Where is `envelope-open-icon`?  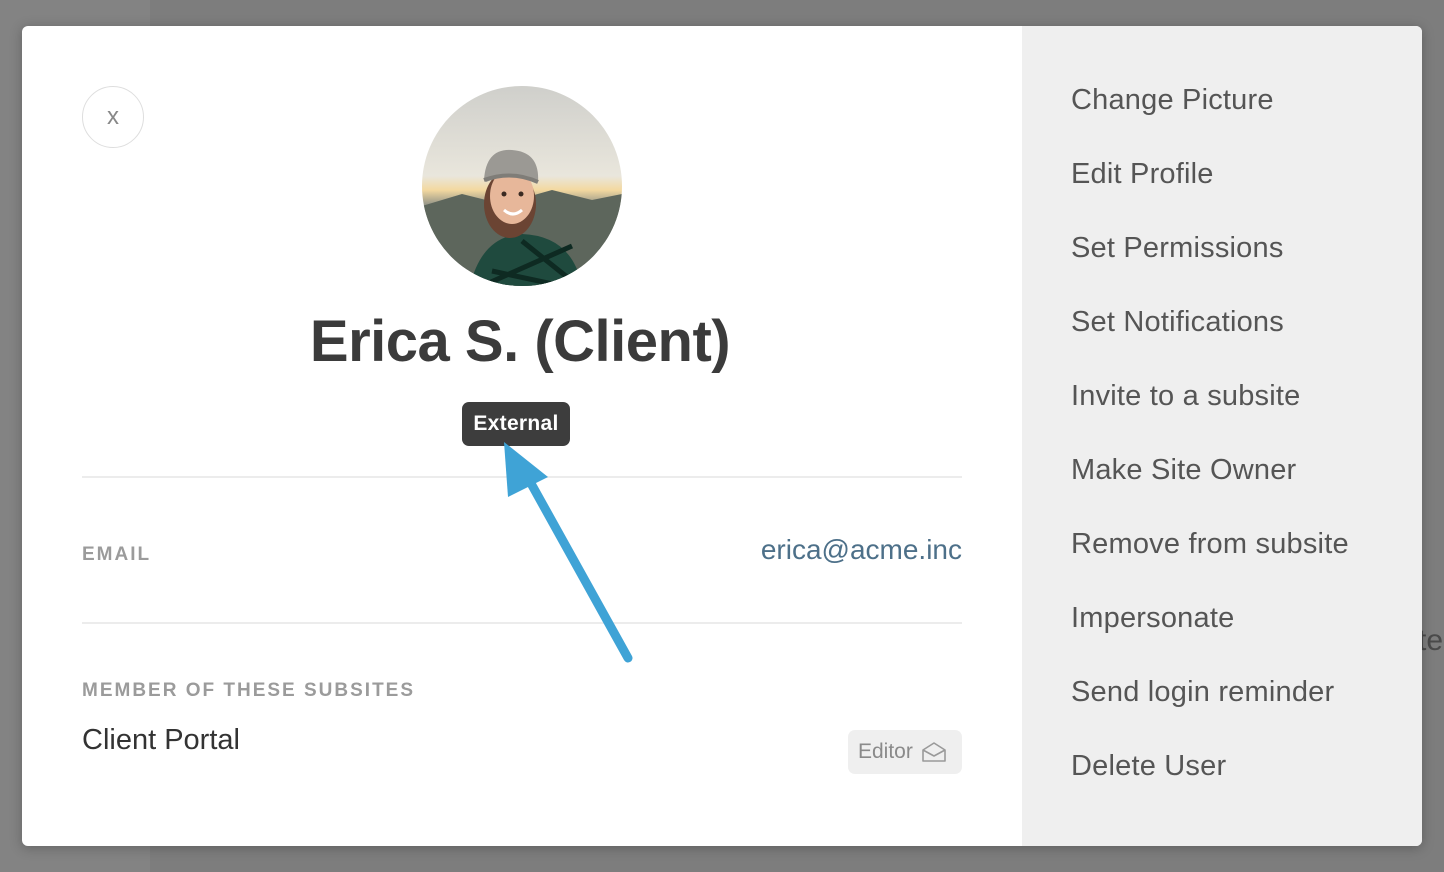 envelope-open-icon is located at coordinates (934, 752).